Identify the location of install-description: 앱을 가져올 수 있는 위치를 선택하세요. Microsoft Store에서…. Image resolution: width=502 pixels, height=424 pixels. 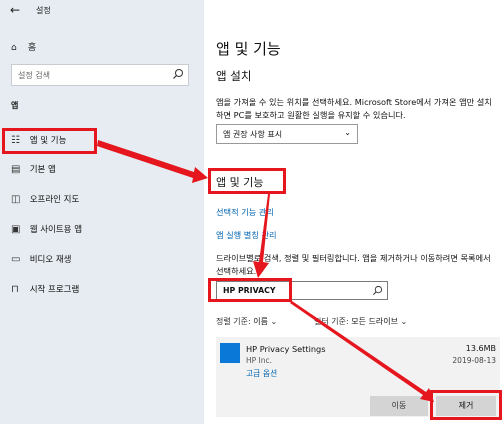
(354, 108).